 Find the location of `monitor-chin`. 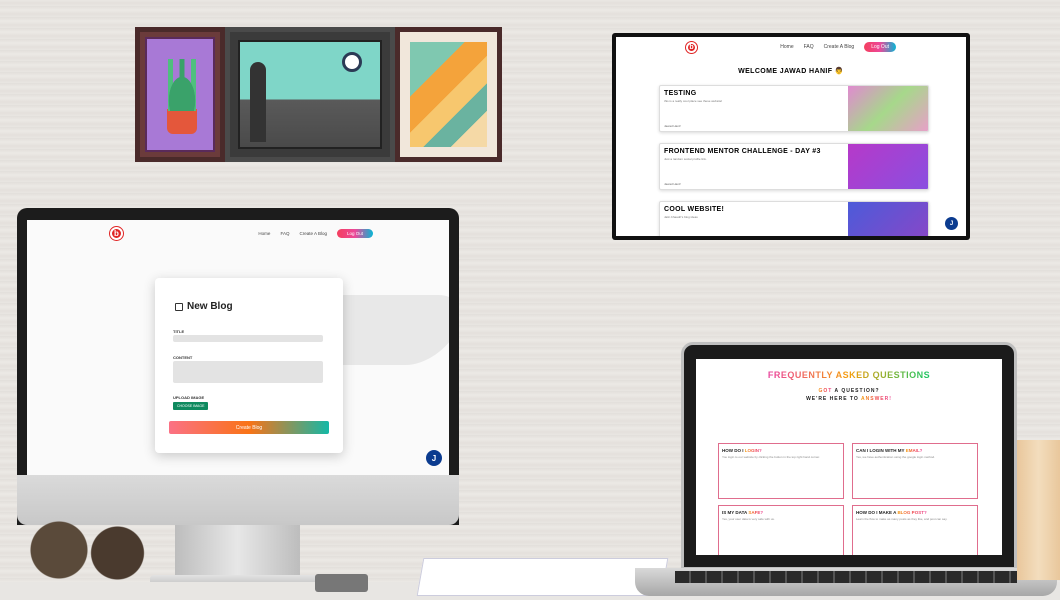

monitor-chin is located at coordinates (238, 500).